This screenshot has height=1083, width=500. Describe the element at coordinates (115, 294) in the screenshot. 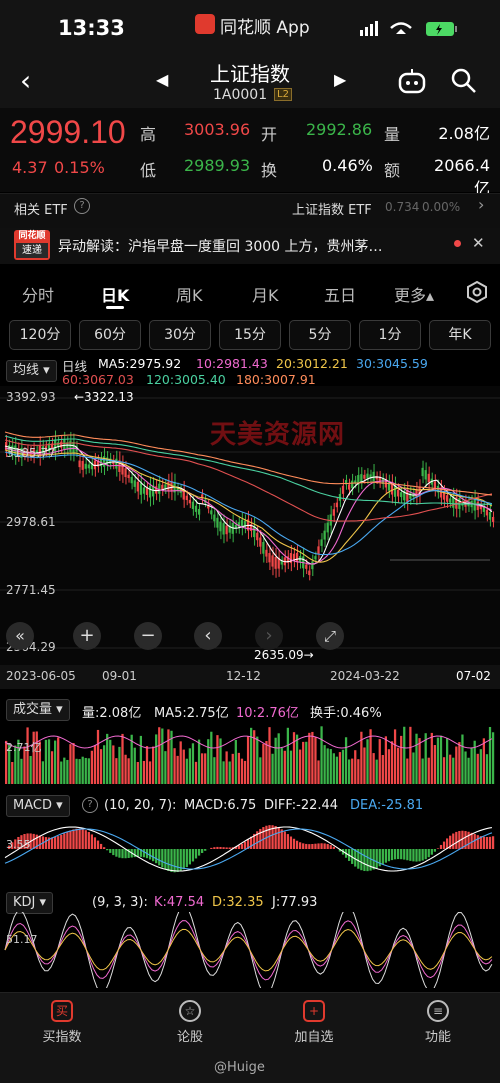

I see `tab-day-k: 日K` at that location.